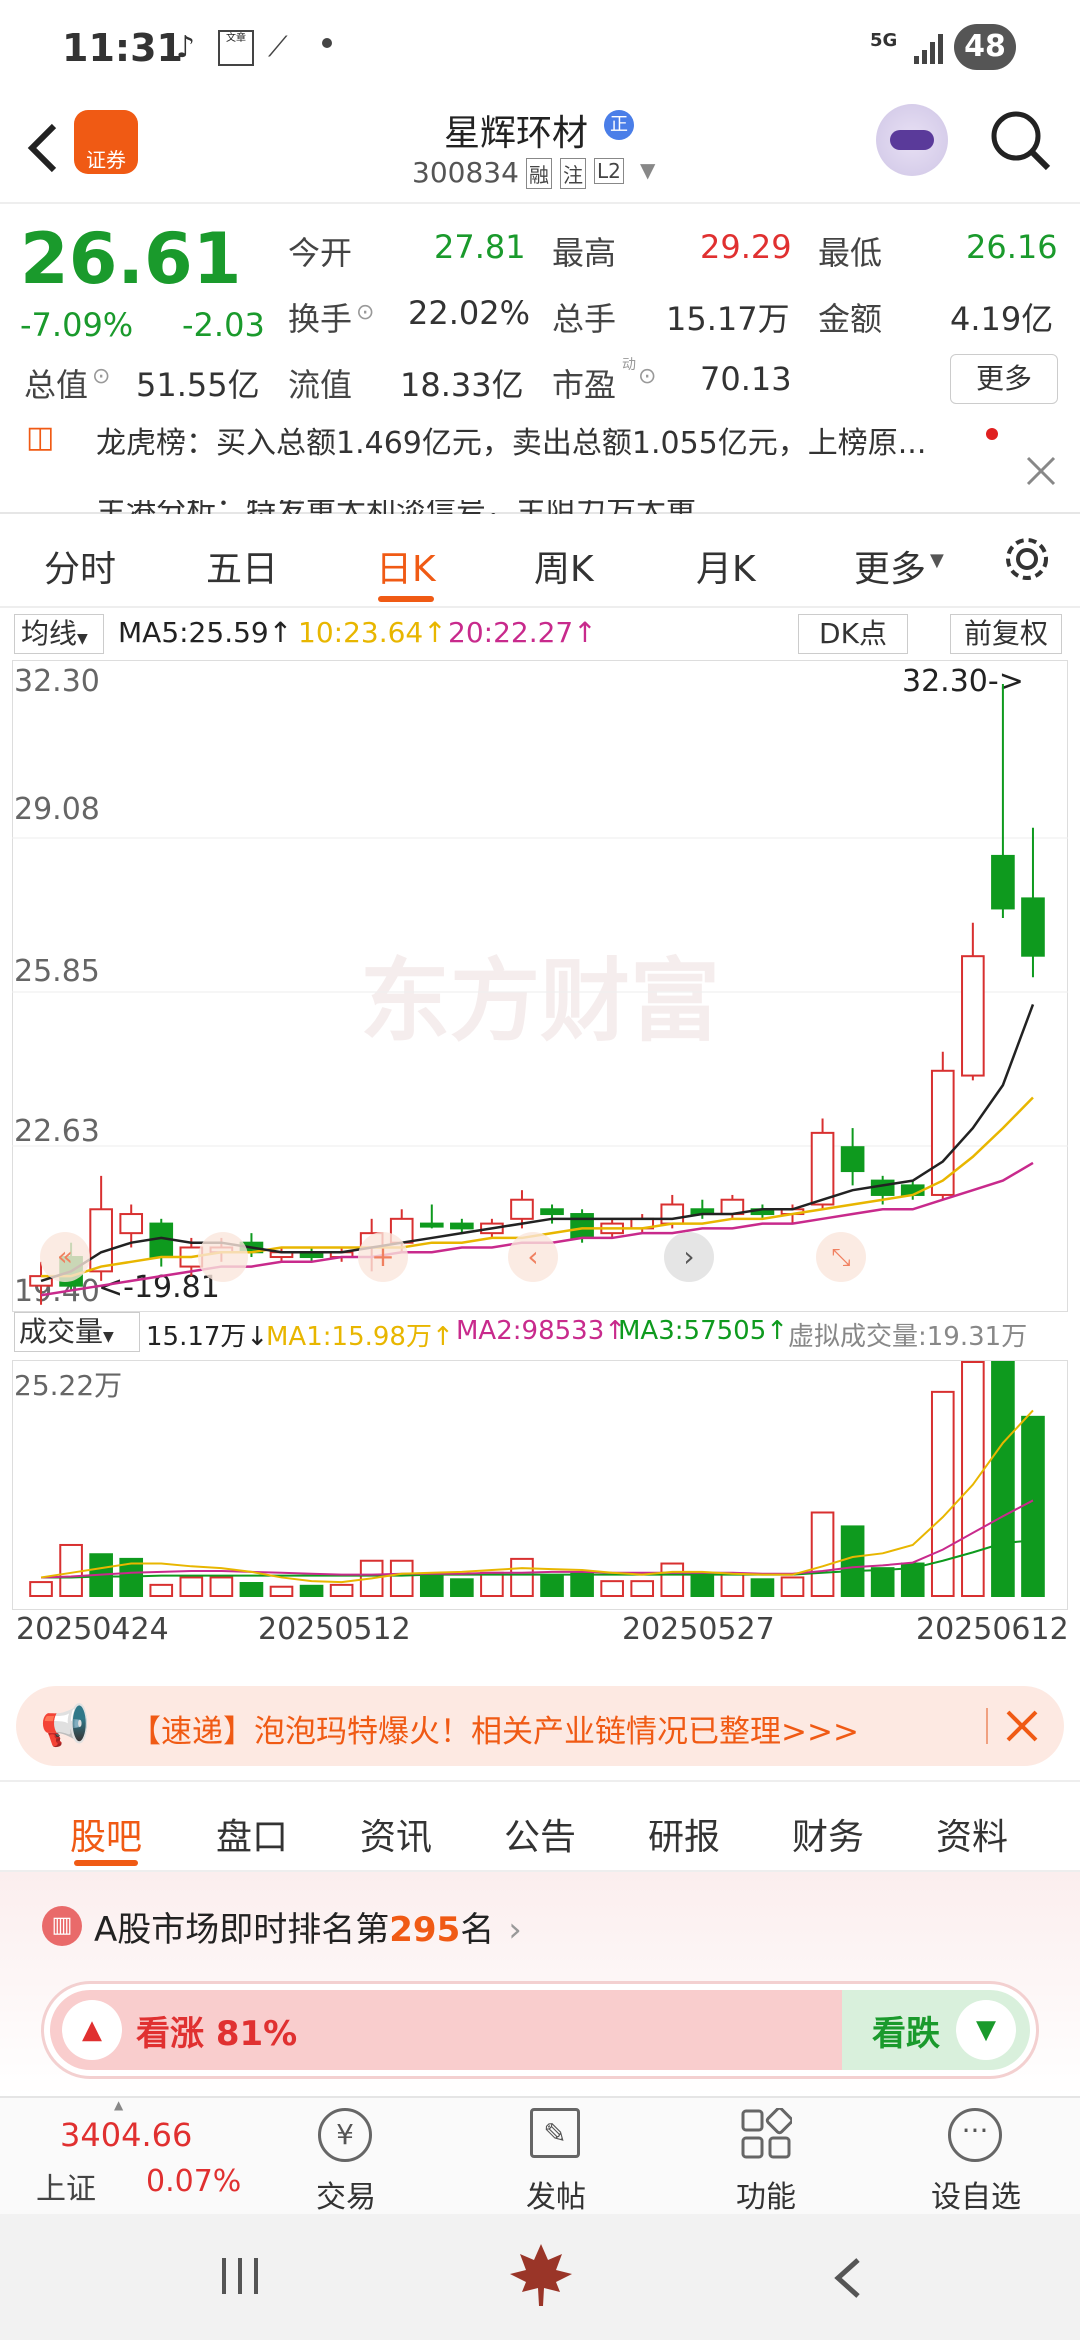 The height and width of the screenshot is (2340, 1080). What do you see at coordinates (320, 253) in the screenshot?
I see `open-label: 今开` at bounding box center [320, 253].